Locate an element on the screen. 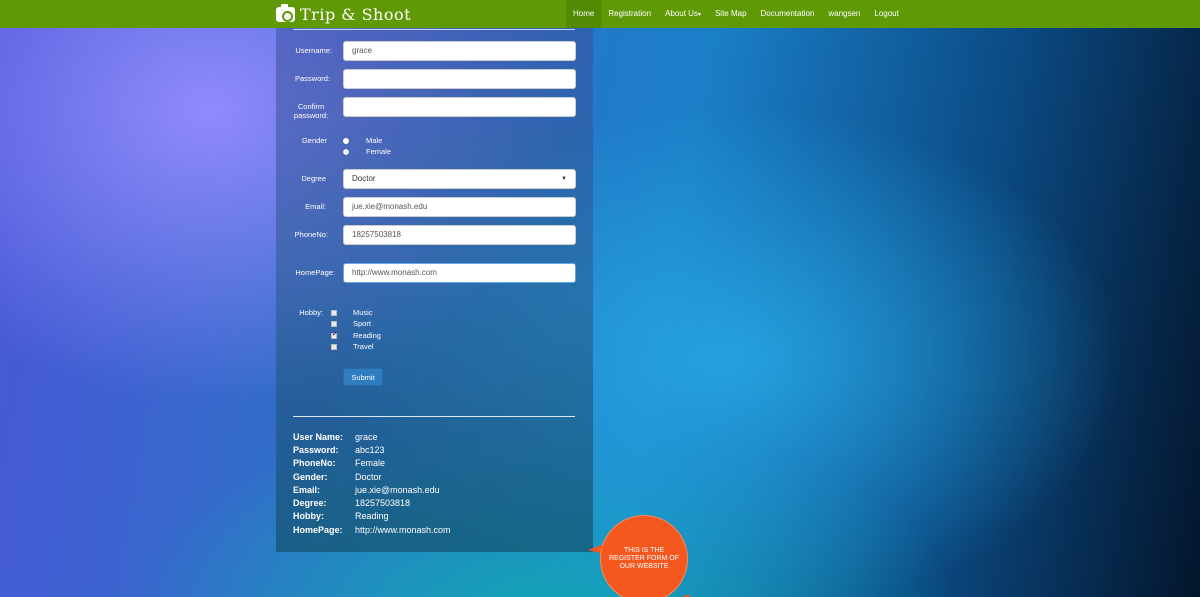 The height and width of the screenshot is (597, 1200). gender-option-male: Male is located at coordinates (374, 140).